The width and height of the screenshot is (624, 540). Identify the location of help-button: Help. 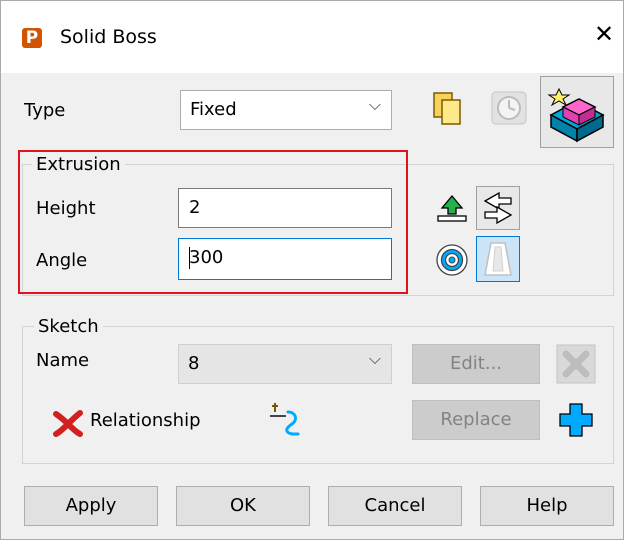
(547, 506).